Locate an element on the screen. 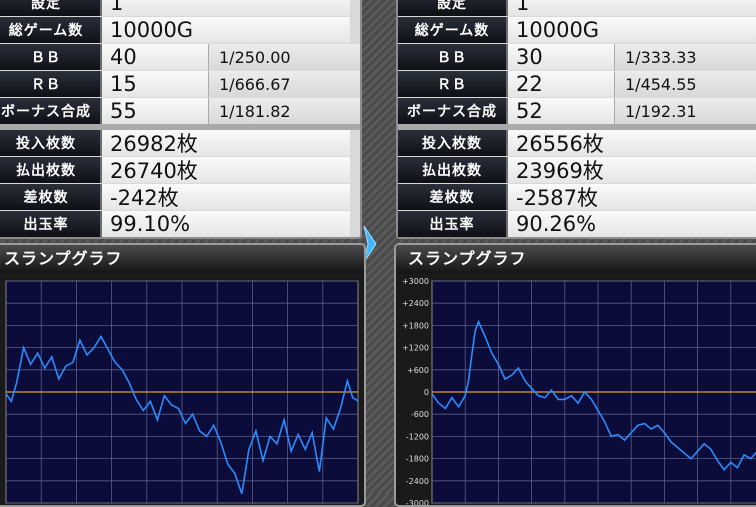 The height and width of the screenshot is (507, 756). stat-row-in: 投入枚数 26556枚 is located at coordinates (577, 143).